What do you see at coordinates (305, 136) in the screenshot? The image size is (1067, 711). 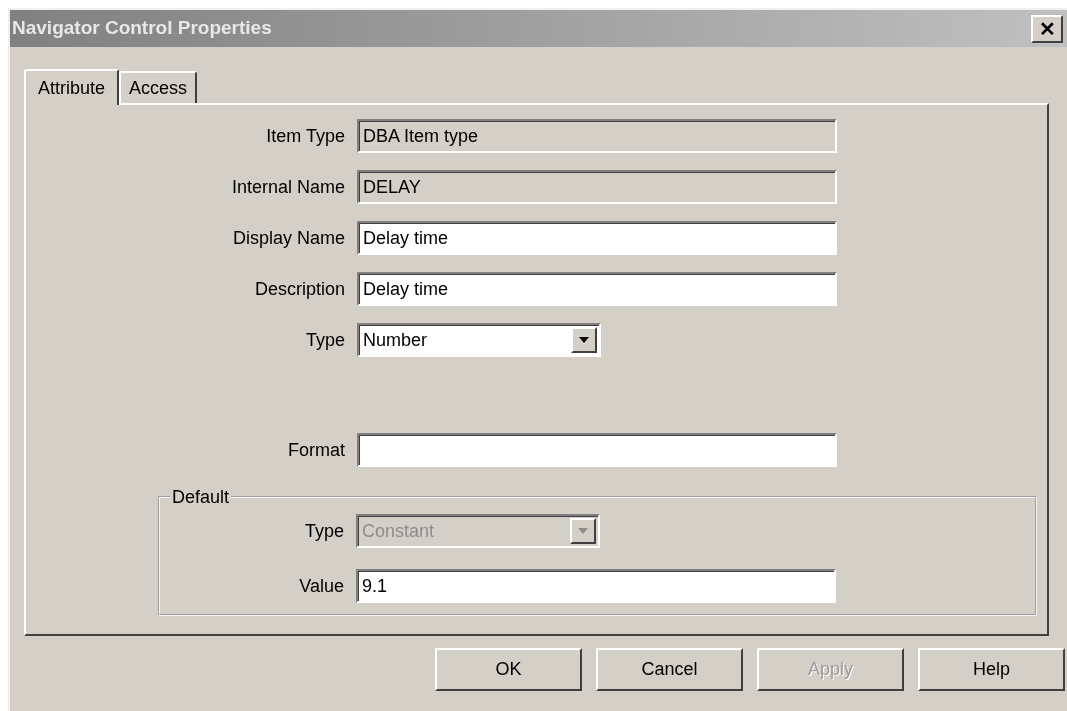 I see `field-label: Item Type` at bounding box center [305, 136].